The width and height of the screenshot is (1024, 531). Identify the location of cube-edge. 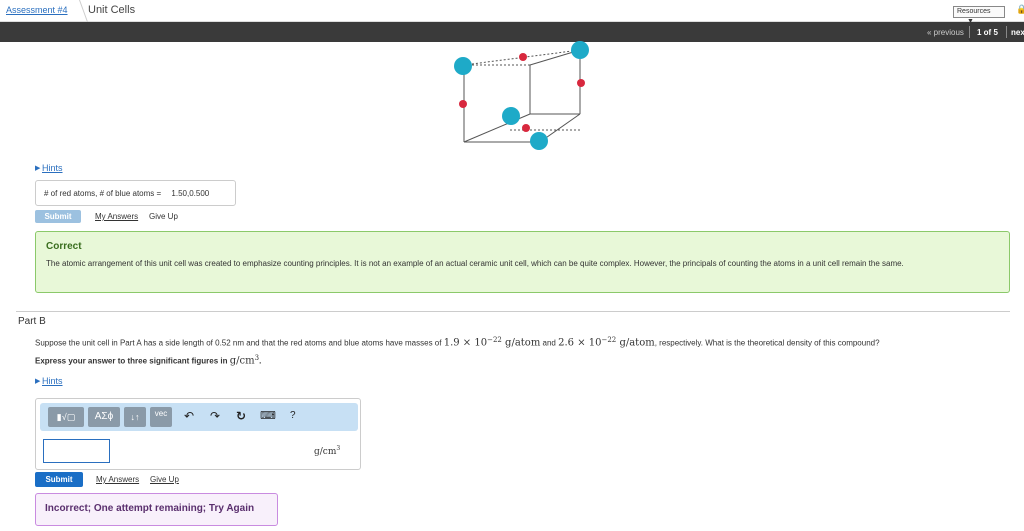
(497, 128).